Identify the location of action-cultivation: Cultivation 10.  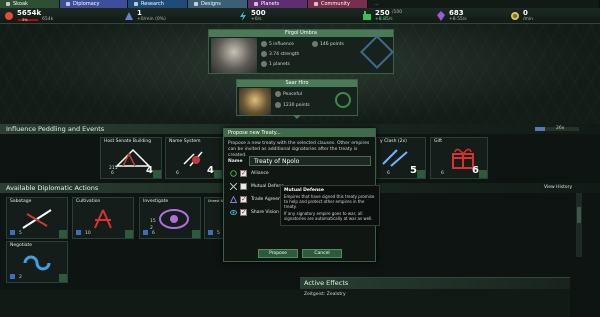
(103, 218).